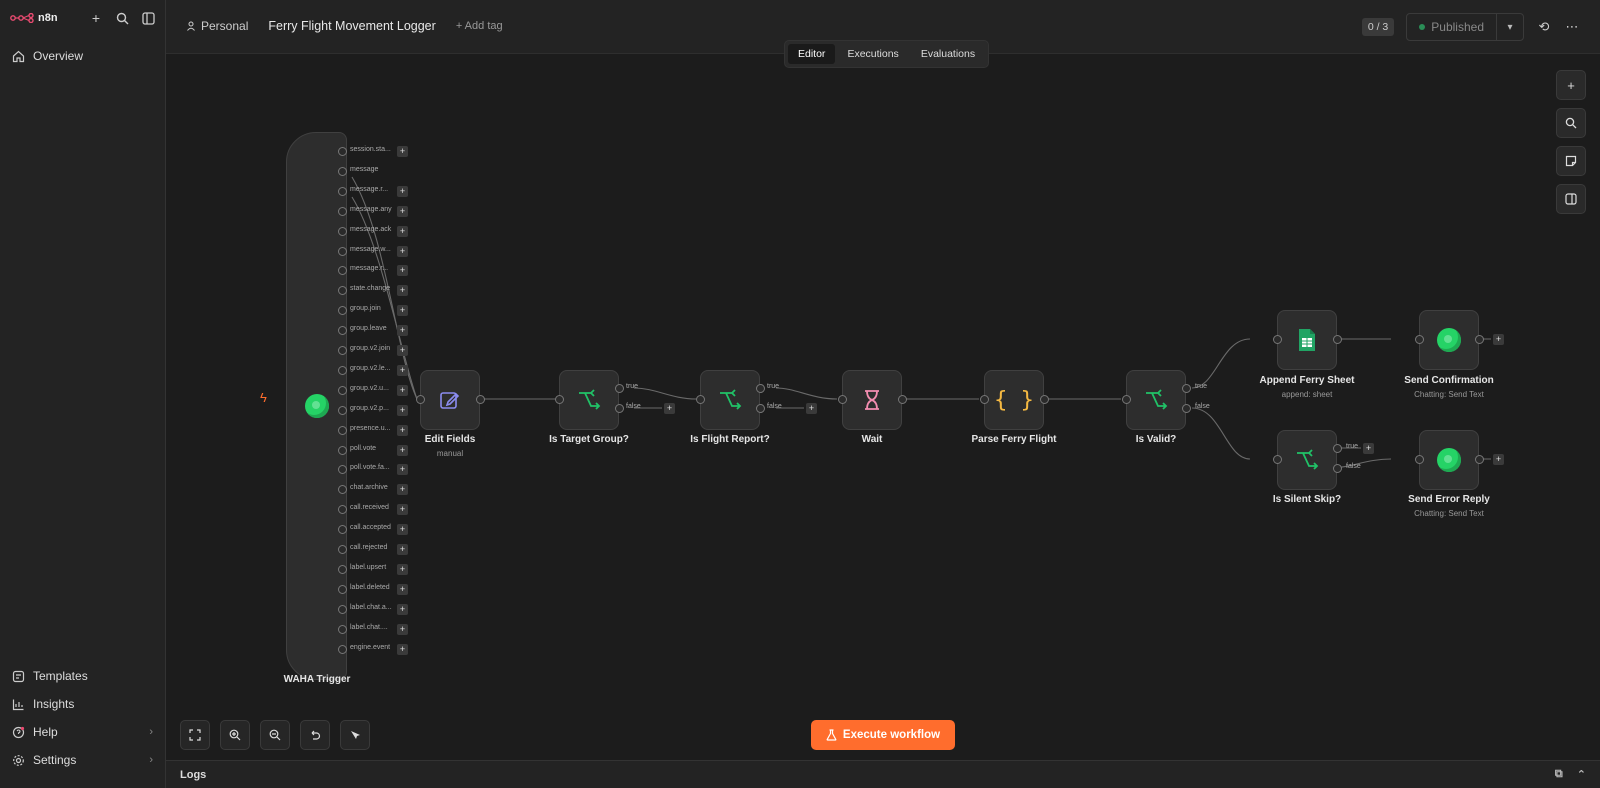 This screenshot has width=1600, height=788. I want to click on workflow-name: Ferry Flight Movement Logger, so click(351, 26).